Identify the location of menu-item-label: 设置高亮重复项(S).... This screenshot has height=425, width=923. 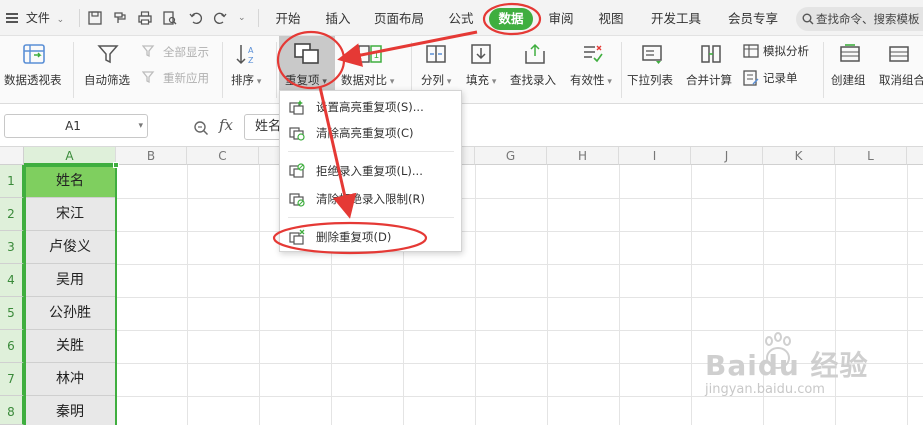
(370, 107).